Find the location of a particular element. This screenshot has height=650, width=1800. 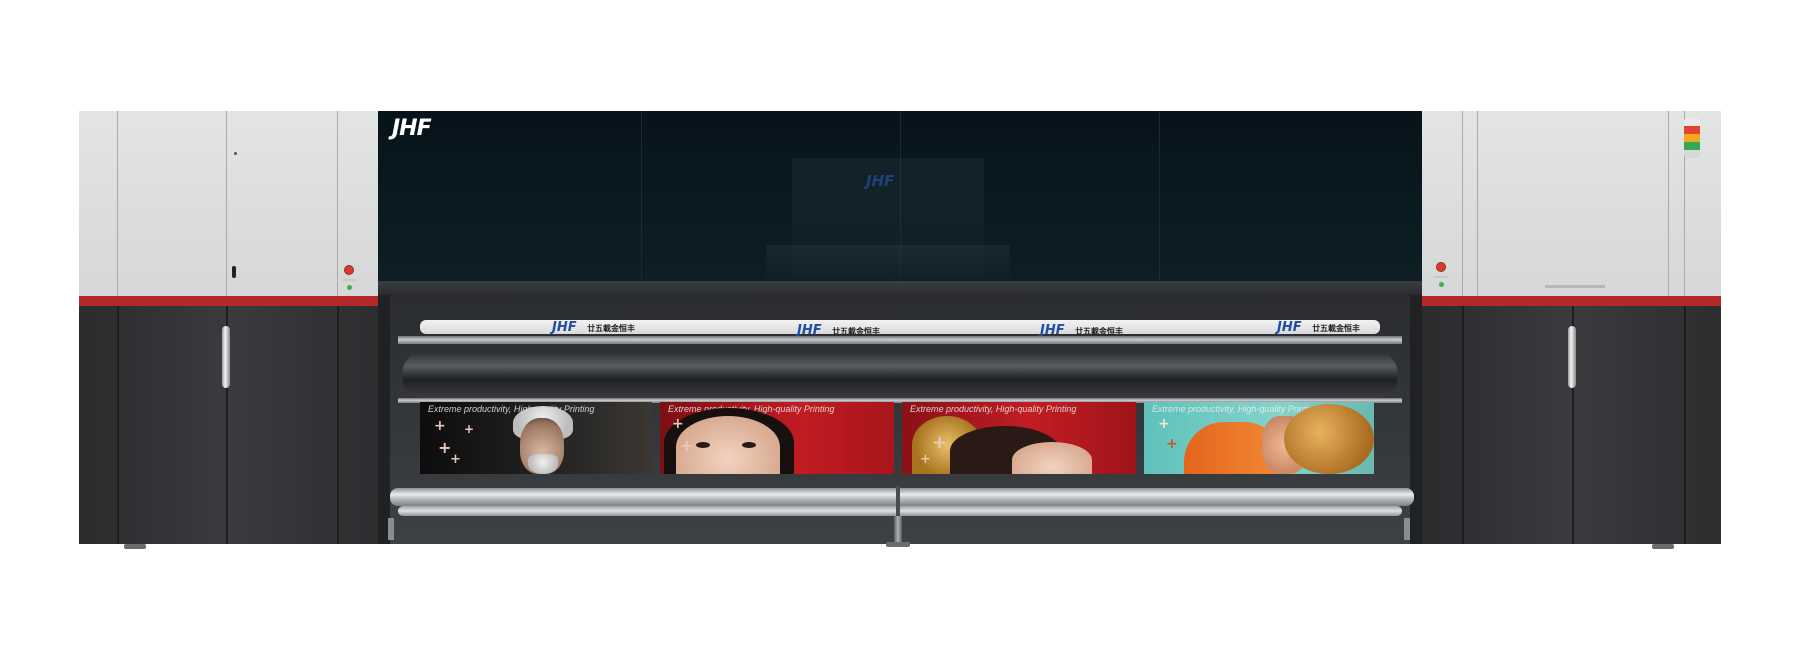

upper-guide-rail is located at coordinates (900, 340).